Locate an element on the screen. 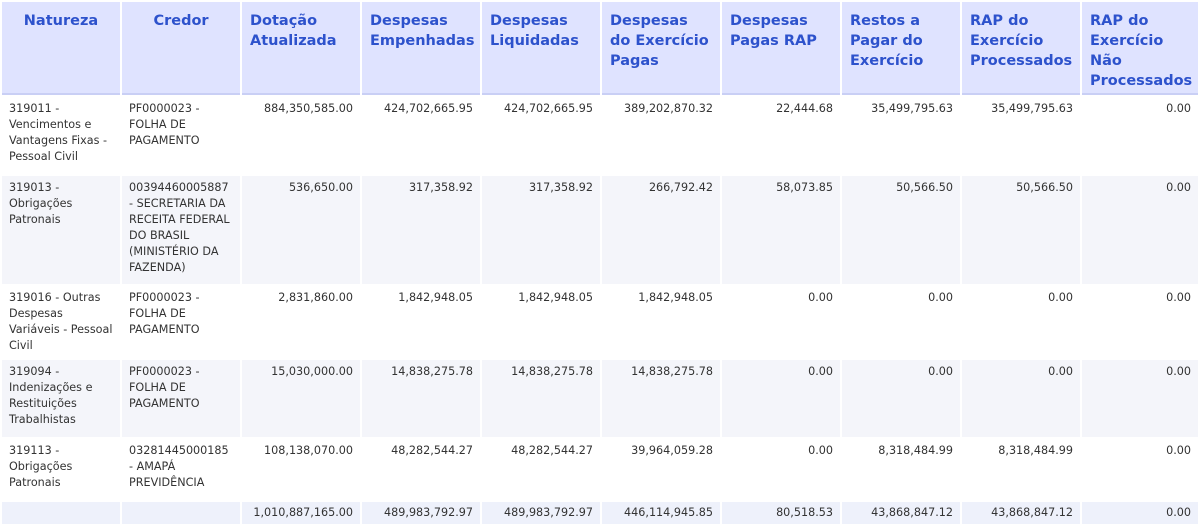 This screenshot has width=1200, height=526. cell-liquidadas: 14,838,275.78 is located at coordinates (541, 398).